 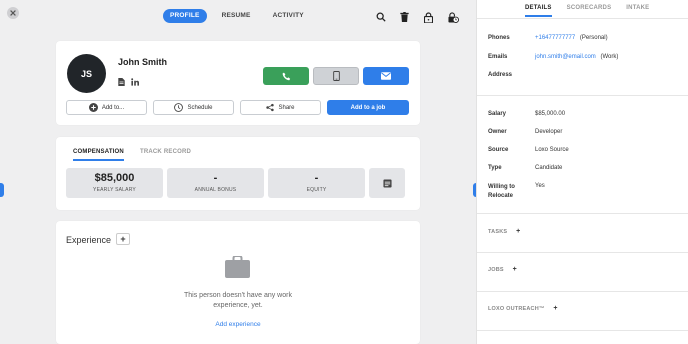 What do you see at coordinates (316, 190) in the screenshot?
I see `metric-label: EQUITY` at bounding box center [316, 190].